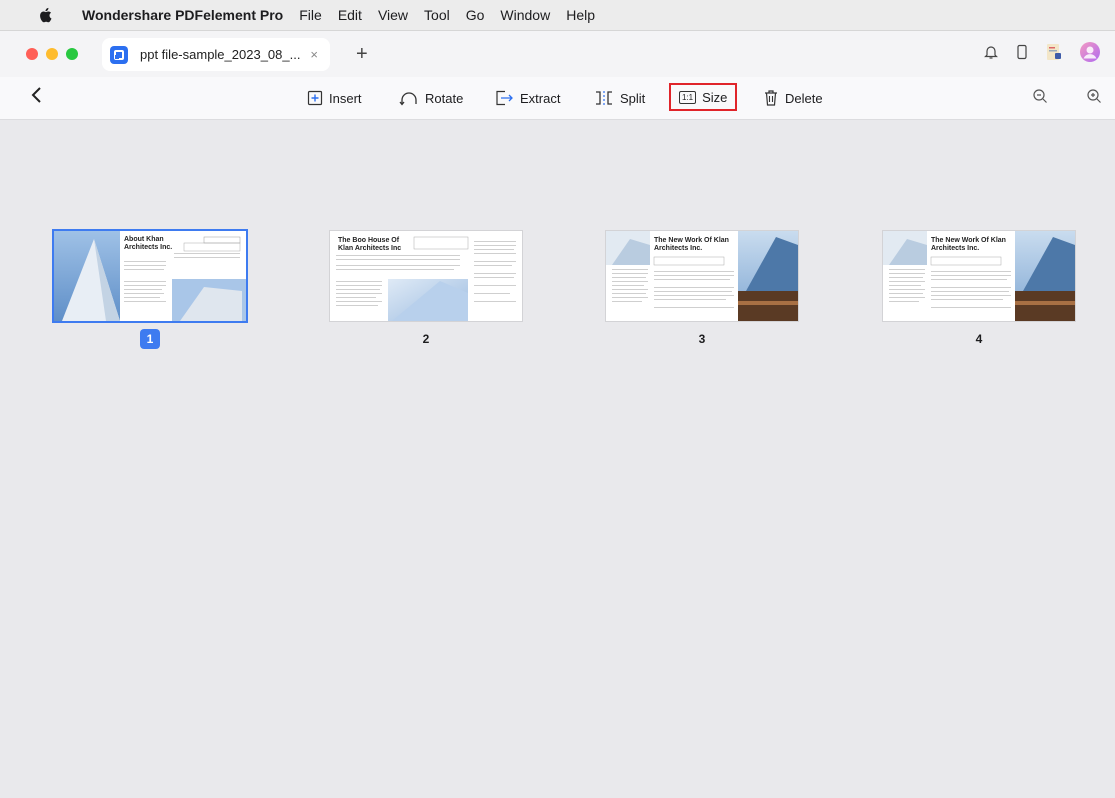  What do you see at coordinates (426, 339) in the screenshot?
I see `page-number-2: 2` at bounding box center [426, 339].